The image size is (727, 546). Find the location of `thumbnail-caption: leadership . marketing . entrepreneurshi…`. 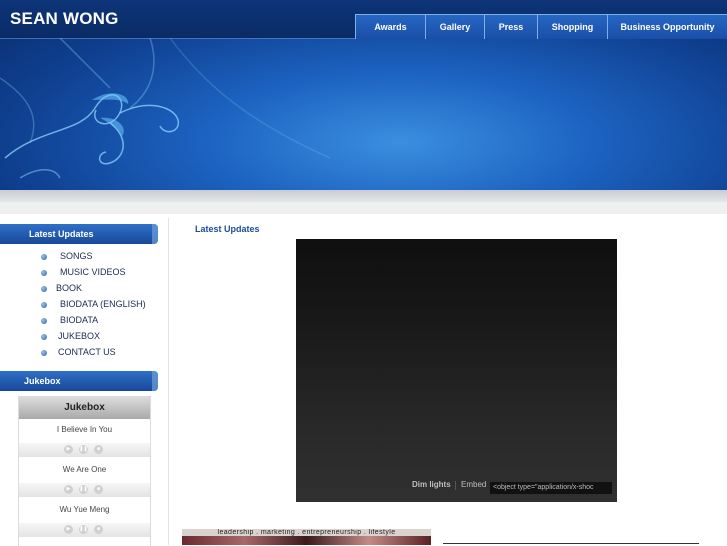

thumbnail-caption: leadership . marketing . entrepreneurshi… is located at coordinates (306, 532).